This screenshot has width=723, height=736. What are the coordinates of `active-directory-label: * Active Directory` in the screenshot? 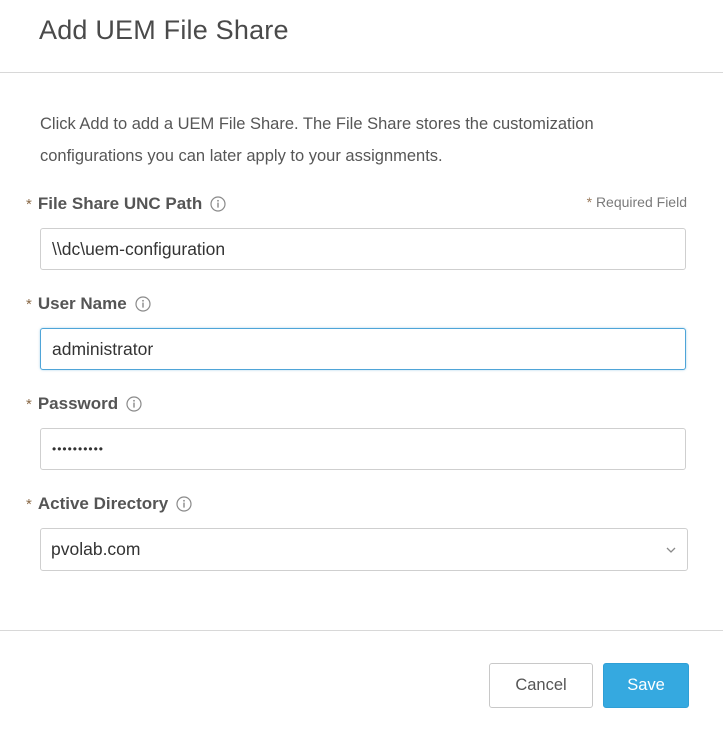 It's located at (109, 504).